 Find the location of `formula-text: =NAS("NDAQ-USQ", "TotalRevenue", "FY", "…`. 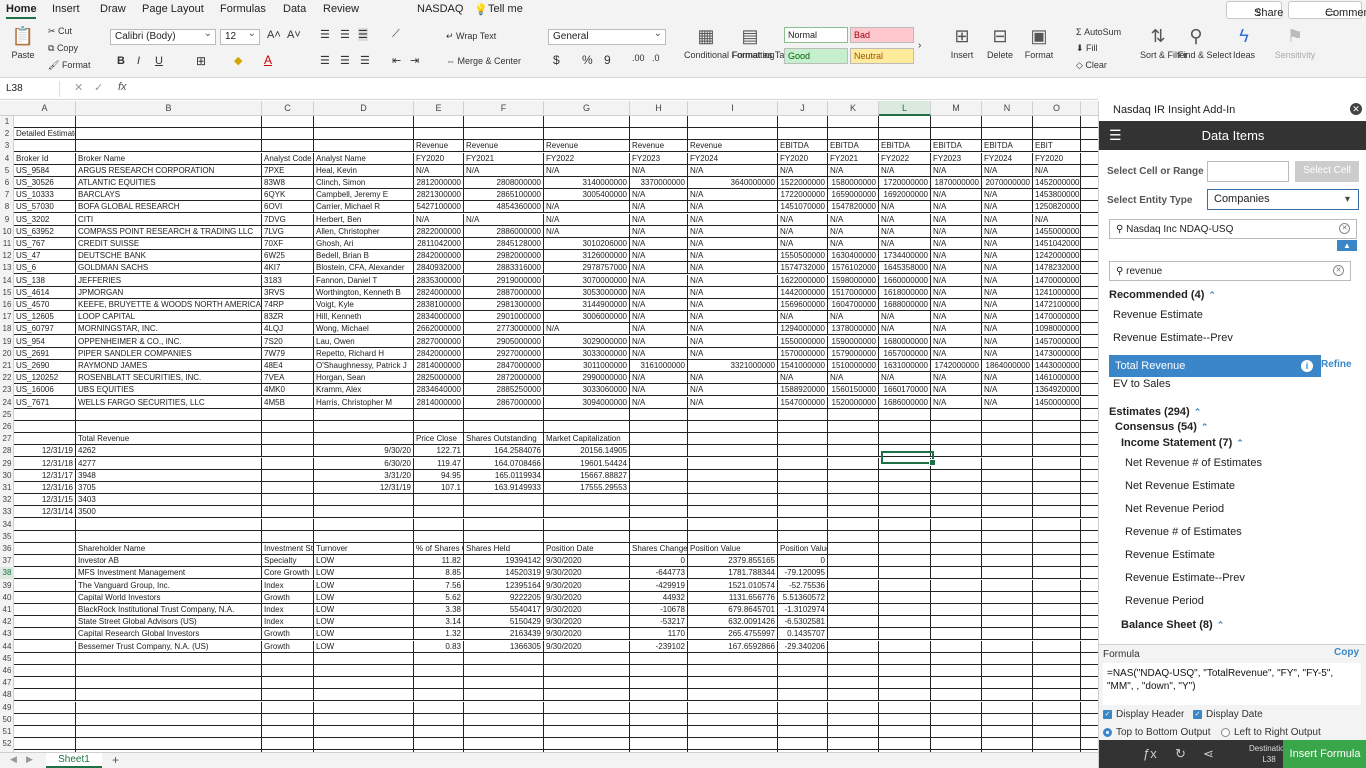

formula-text: =NAS("NDAQ-USQ", "TotalRevenue", "FY", "… is located at coordinates (1232, 684).